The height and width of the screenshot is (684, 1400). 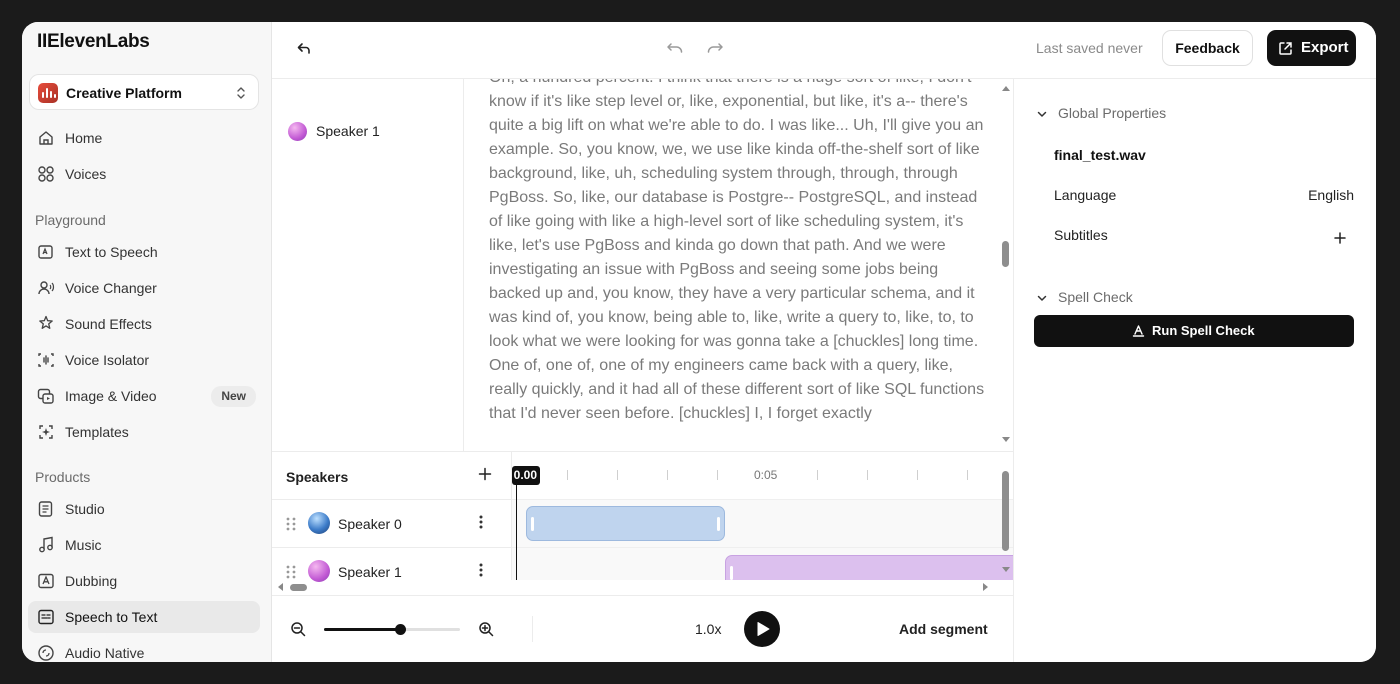 I want to click on timeline-scroll-thumb, so click(x=1005, y=511).